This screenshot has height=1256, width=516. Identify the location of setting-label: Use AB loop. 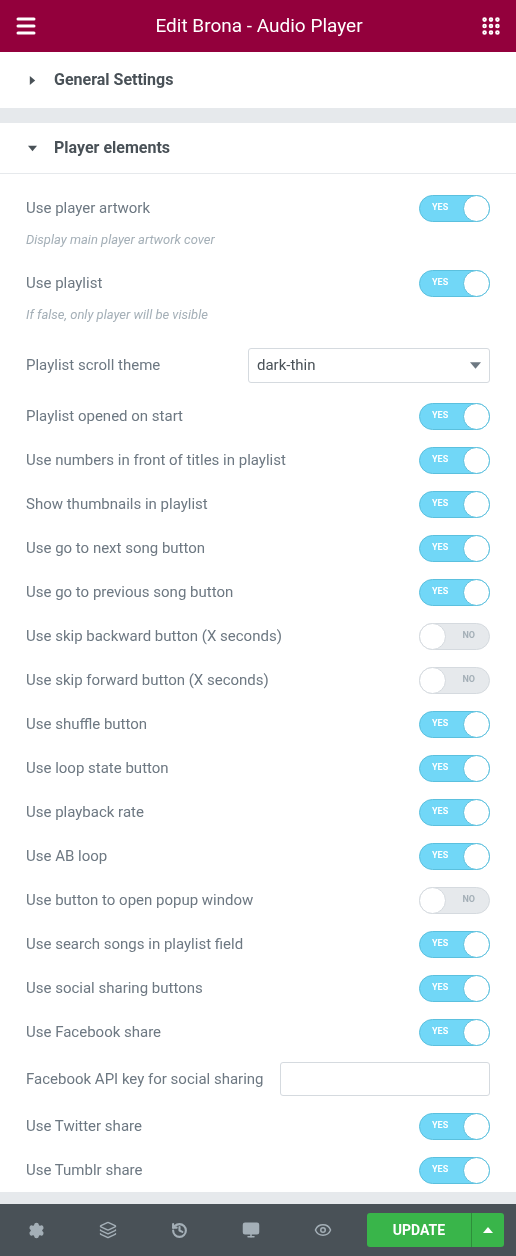
(67, 856).